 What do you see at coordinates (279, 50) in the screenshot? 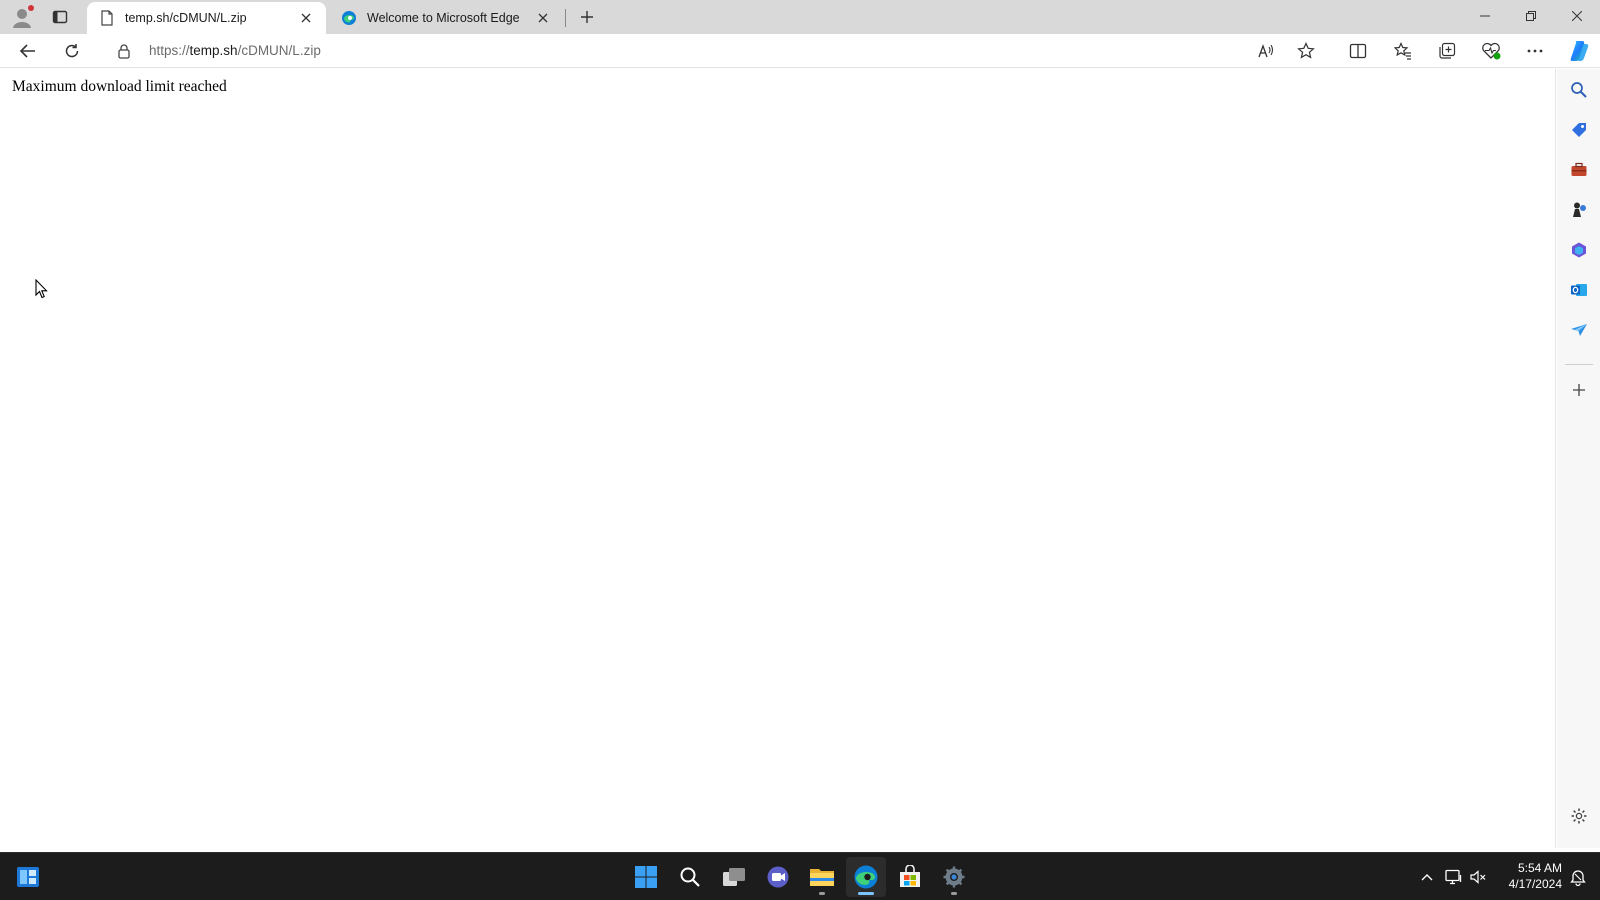
I see `url-path: /cDMUN/L.zip` at bounding box center [279, 50].